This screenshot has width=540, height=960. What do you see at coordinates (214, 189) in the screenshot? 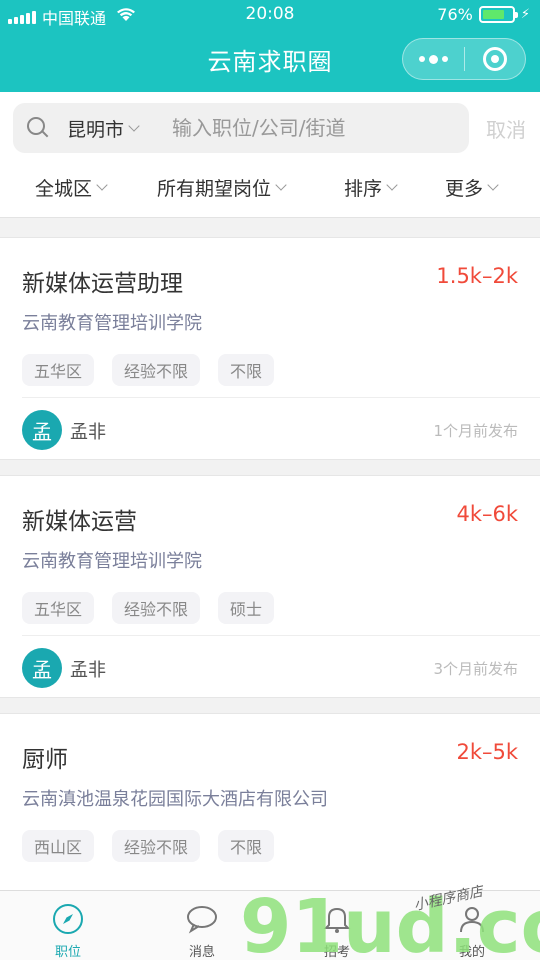
I see `filter-position-label: 所有期望岗位` at bounding box center [214, 189].